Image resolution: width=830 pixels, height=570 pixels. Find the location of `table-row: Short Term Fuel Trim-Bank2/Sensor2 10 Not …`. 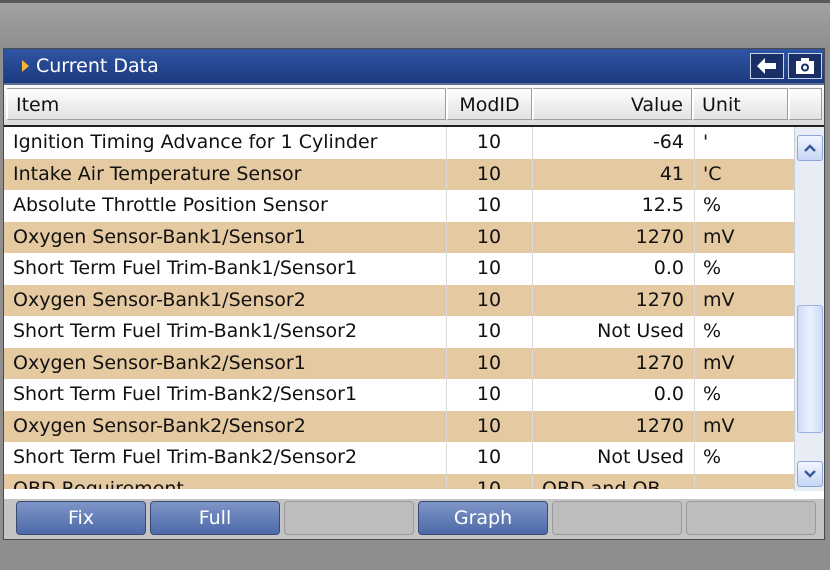

table-row: Short Term Fuel Trim-Bank2/Sensor2 10 Not … is located at coordinates (399, 457).